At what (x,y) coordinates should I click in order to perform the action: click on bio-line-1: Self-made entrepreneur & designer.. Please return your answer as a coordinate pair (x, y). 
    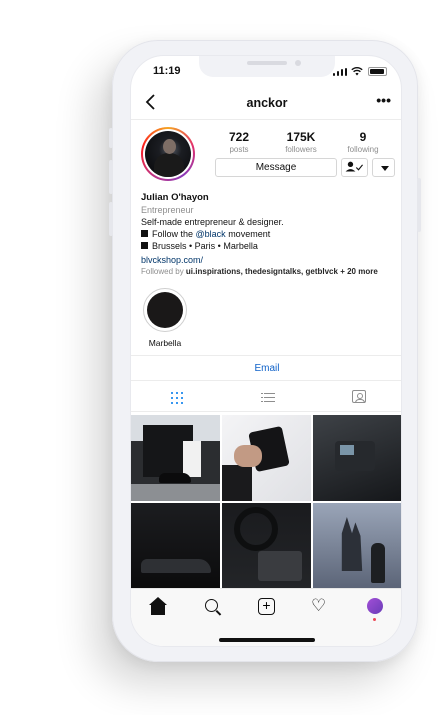
    Looking at the image, I should click on (212, 222).